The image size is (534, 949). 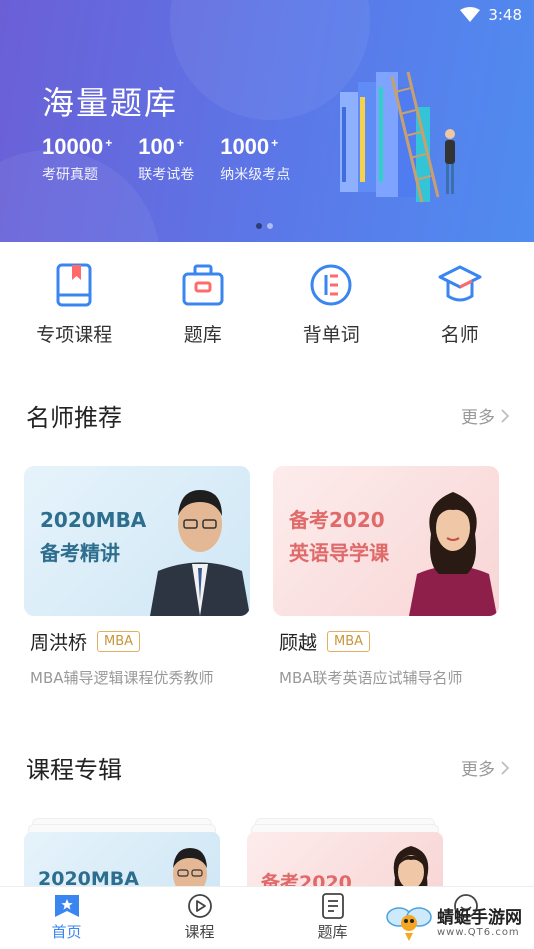 I want to click on stat-label: 考研真题, so click(x=70, y=175).